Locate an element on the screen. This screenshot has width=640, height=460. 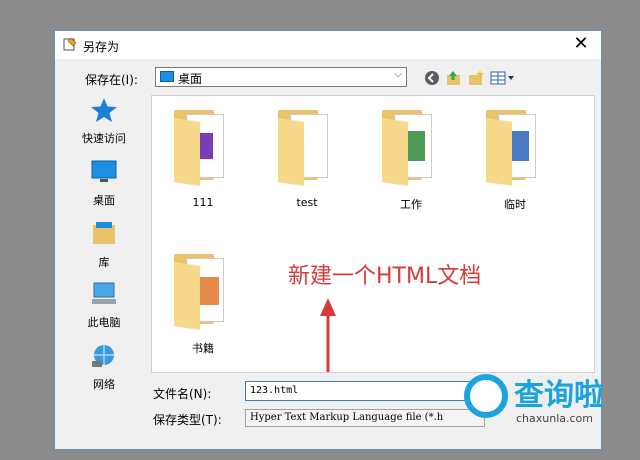
filetype-label: 保存类型(T): is located at coordinates (187, 420).